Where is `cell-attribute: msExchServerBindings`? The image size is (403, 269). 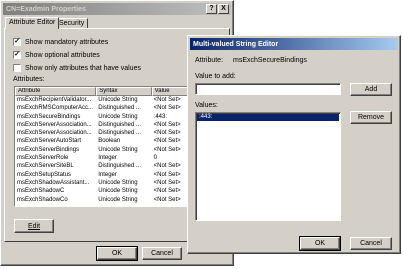 cell-attribute: msExchServerBindings is located at coordinates (48, 149).